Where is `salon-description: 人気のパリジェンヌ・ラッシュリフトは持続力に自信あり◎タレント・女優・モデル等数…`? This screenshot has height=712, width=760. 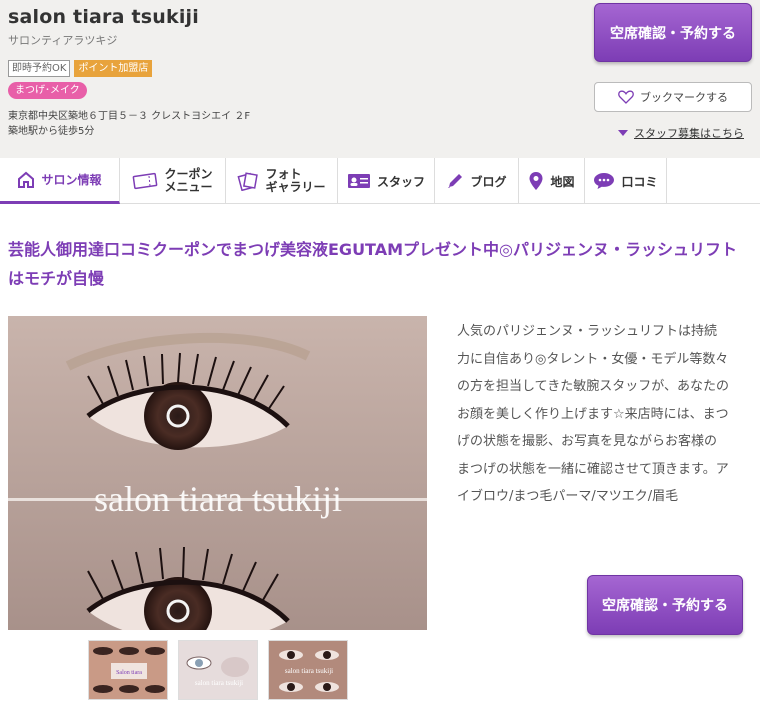
salon-description: 人気のパリジェンヌ・ラッシュリフトは持続力に自信あり◎タレント・女優・モデル等数… is located at coordinates (593, 414).